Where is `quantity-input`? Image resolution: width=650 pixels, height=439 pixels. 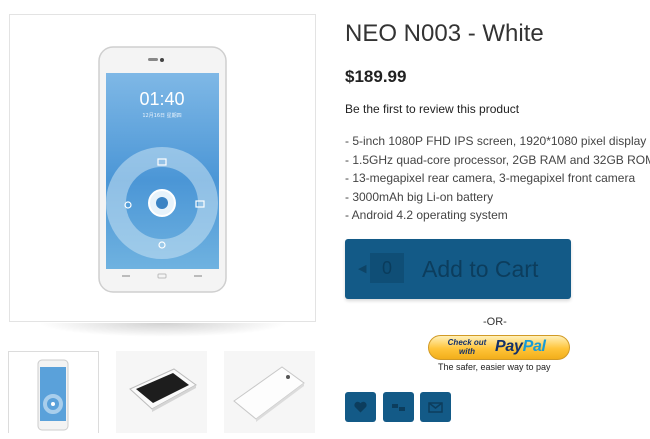
quantity-input is located at coordinates (387, 268).